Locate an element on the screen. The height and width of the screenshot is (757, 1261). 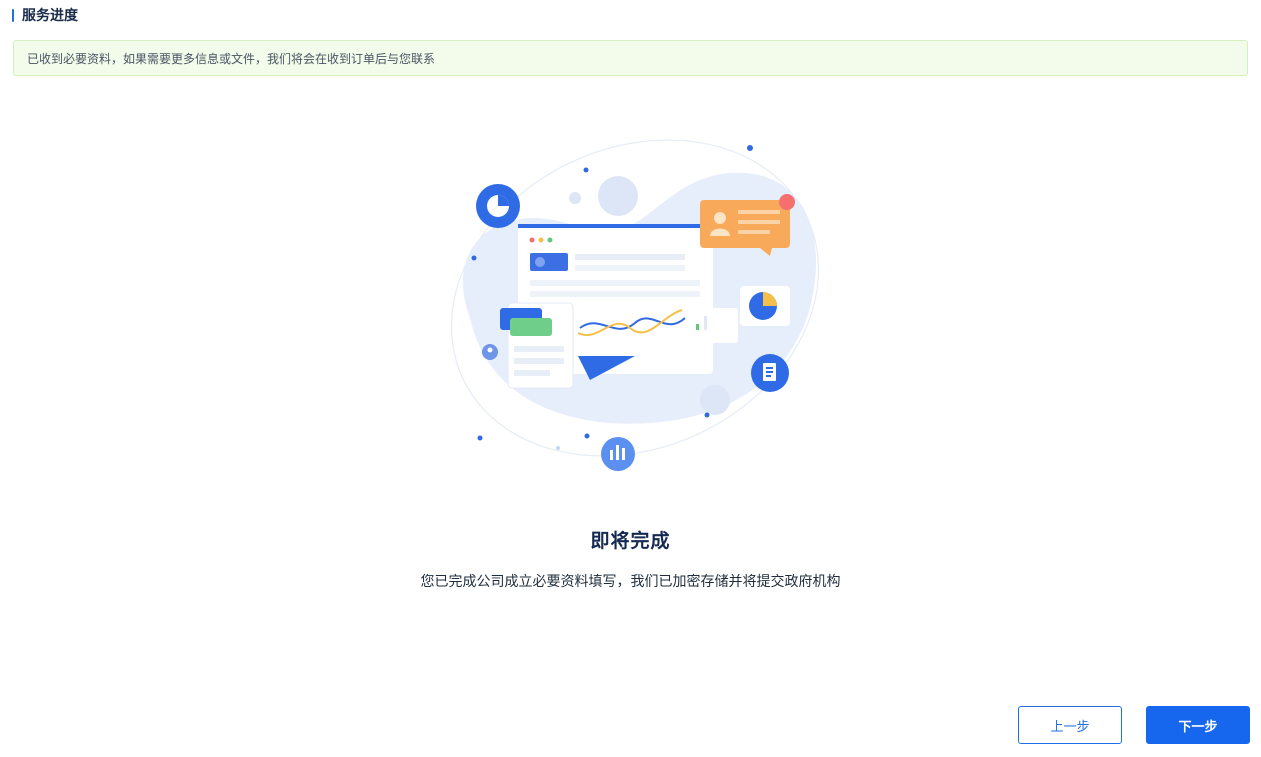
window-dot-green is located at coordinates (550, 240).